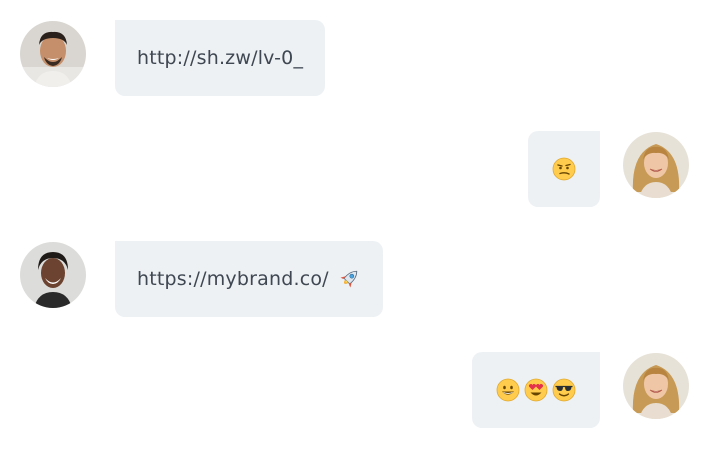  What do you see at coordinates (508, 390) in the screenshot?
I see `grinning-face-emoji` at bounding box center [508, 390].